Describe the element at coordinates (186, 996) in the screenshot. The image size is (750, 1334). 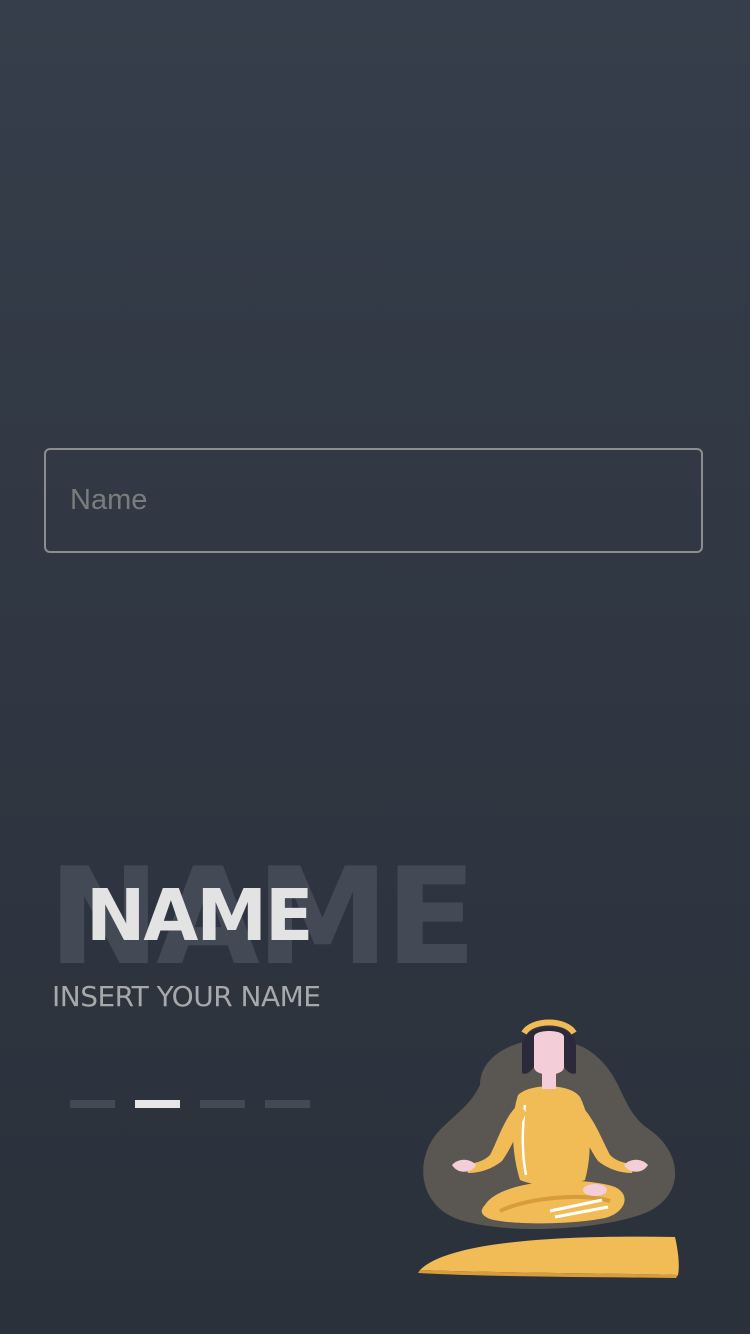
I see `page-subtitle: INSERT YOUR NAME` at that location.